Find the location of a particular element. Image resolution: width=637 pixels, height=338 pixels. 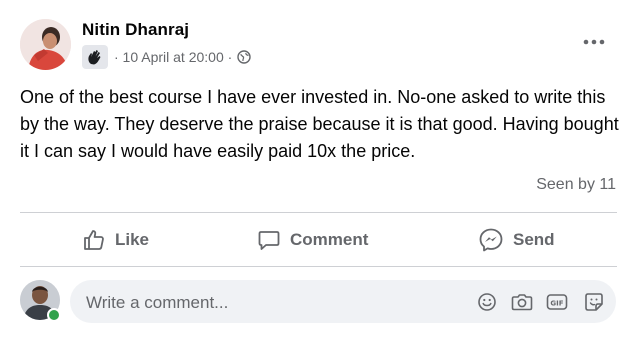

divider-top is located at coordinates (318, 212).